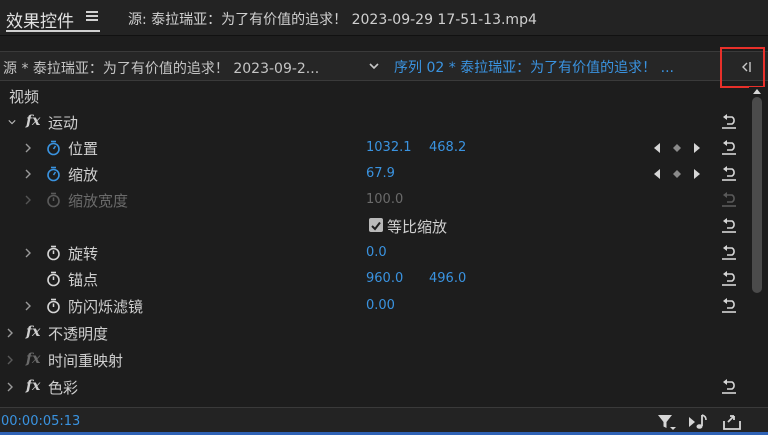  What do you see at coordinates (53, 31) in the screenshot?
I see `active-tab-underline` at bounding box center [53, 31].